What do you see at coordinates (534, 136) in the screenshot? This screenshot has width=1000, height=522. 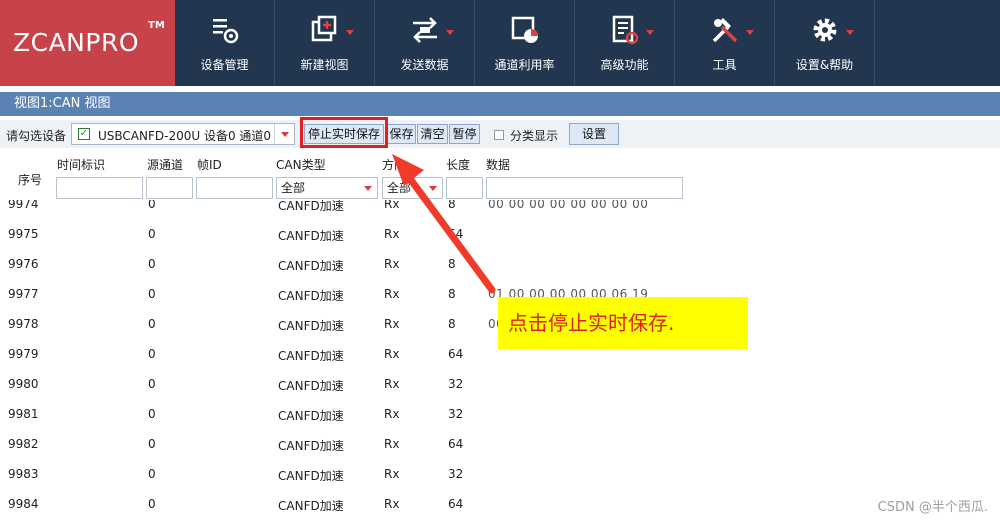 I see `classify-display-label: 分类显示` at bounding box center [534, 136].